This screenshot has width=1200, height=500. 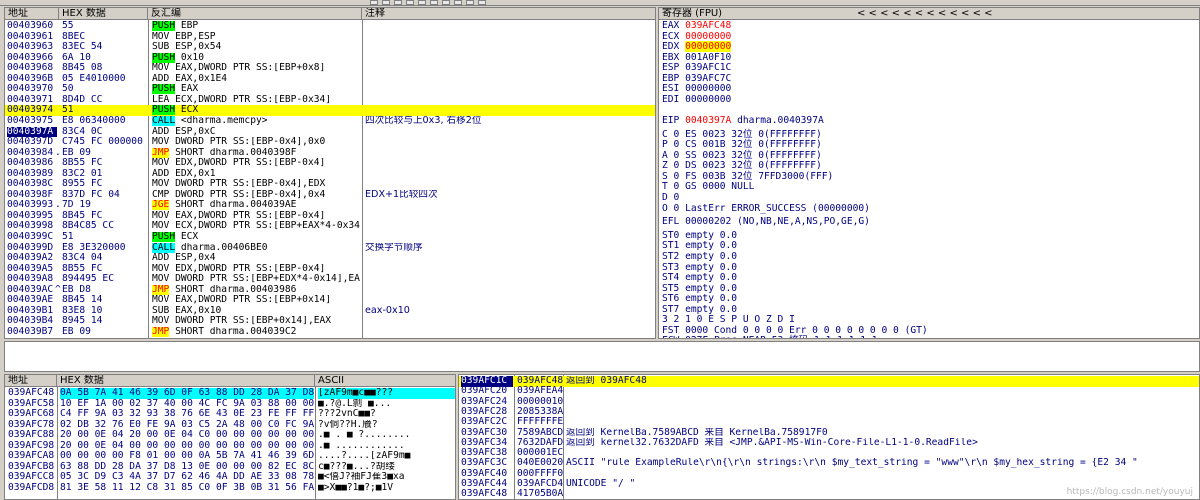 What do you see at coordinates (330, 58) in the screenshot?
I see `disasm-row: 00403966 6A 10 PUSH 0x10` at bounding box center [330, 58].